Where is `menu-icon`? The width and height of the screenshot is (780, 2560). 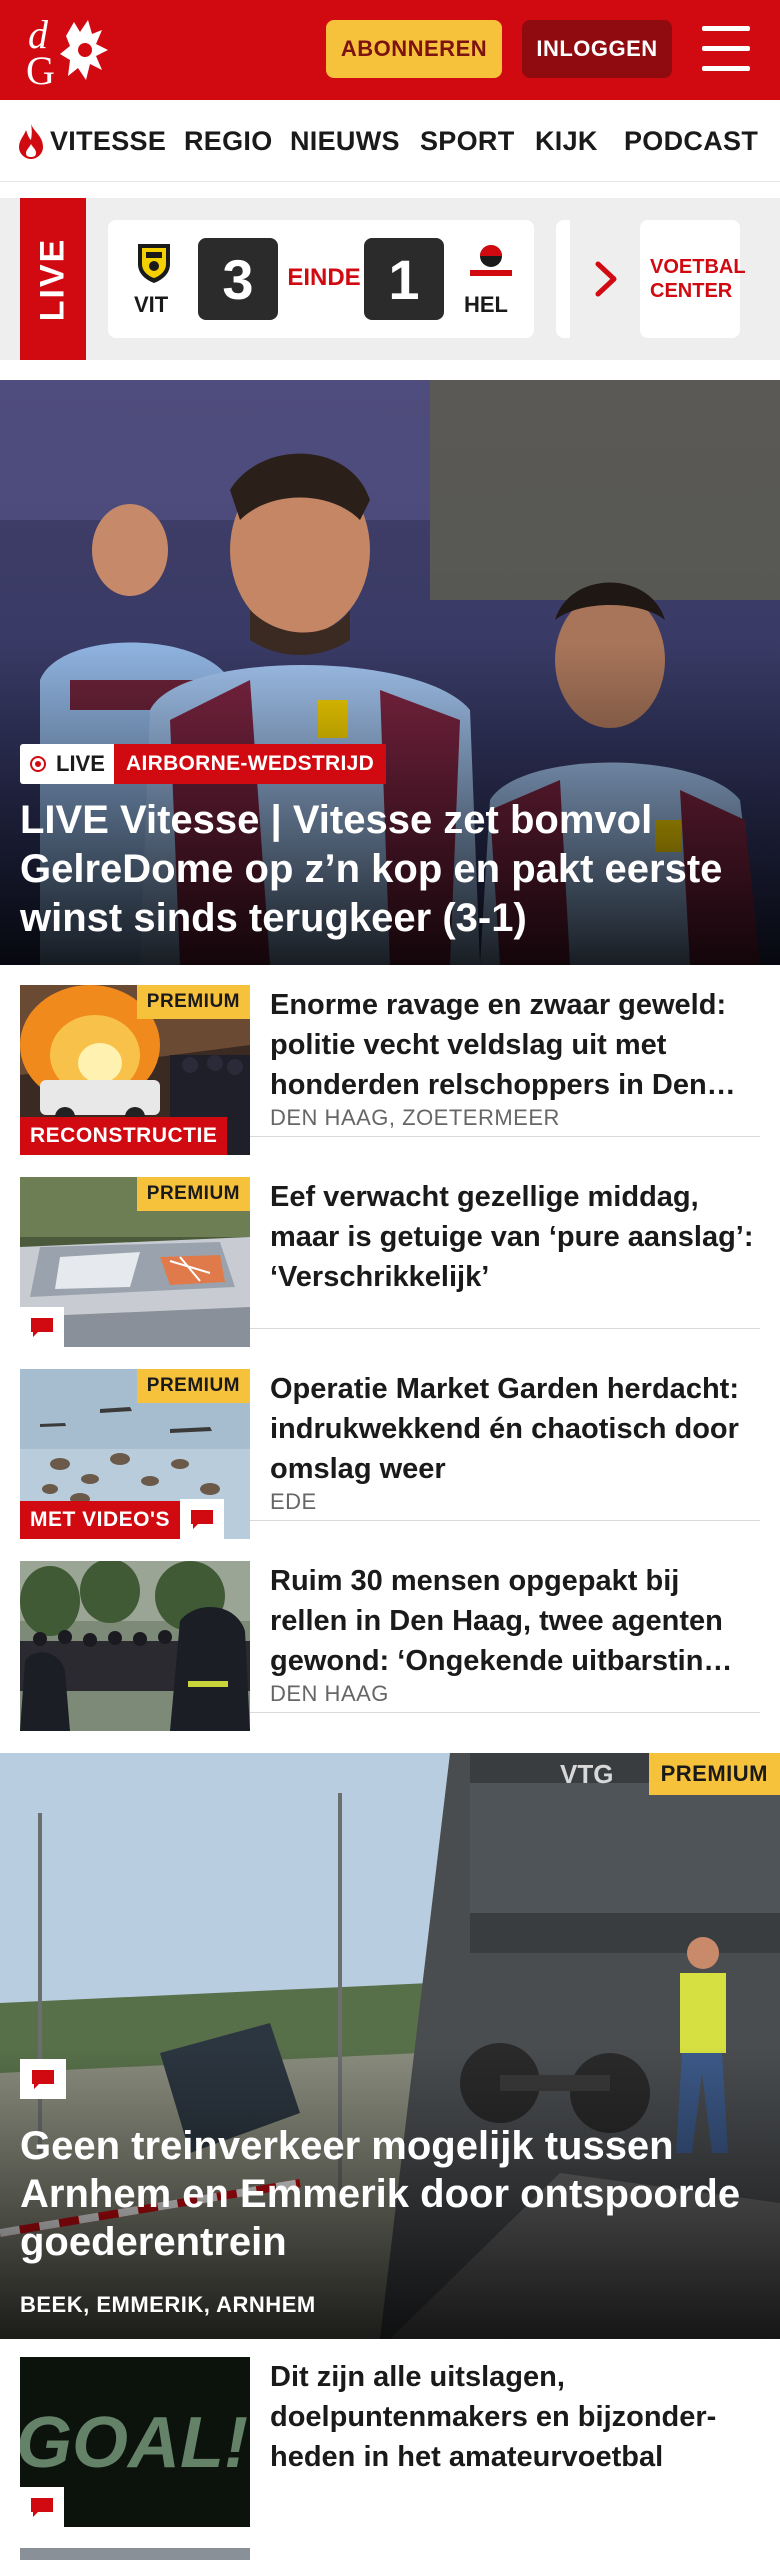
menu-icon is located at coordinates (726, 49).